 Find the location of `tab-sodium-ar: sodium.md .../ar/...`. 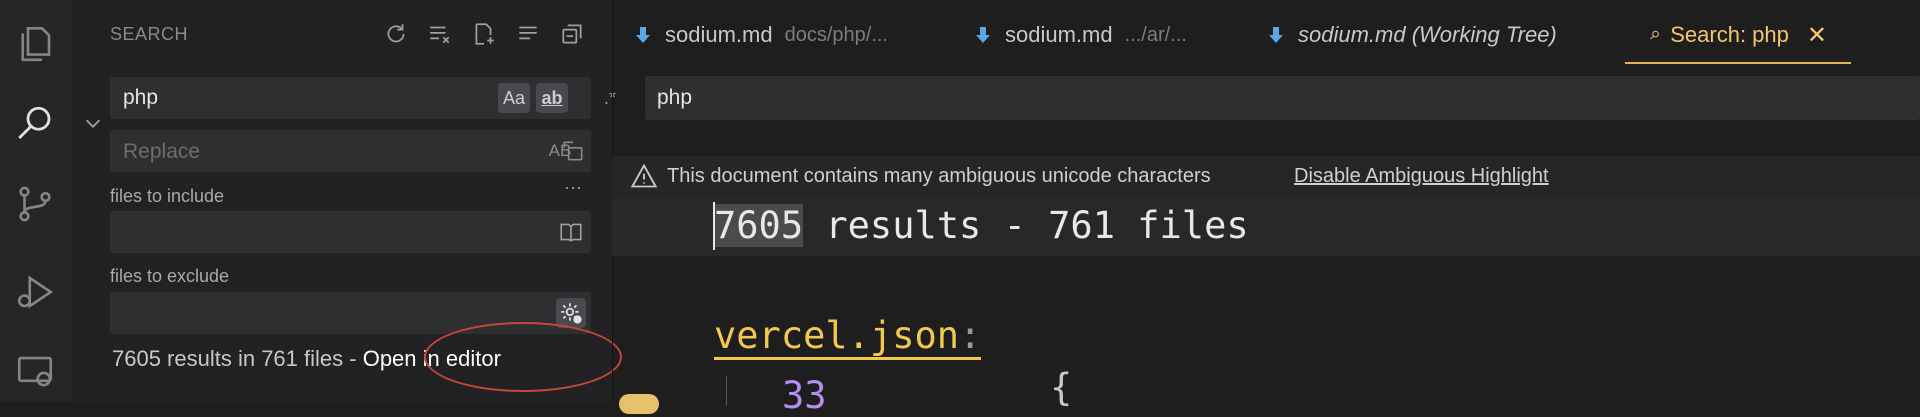

tab-sodium-ar: sodium.md .../ar/... is located at coordinates (1081, 35).